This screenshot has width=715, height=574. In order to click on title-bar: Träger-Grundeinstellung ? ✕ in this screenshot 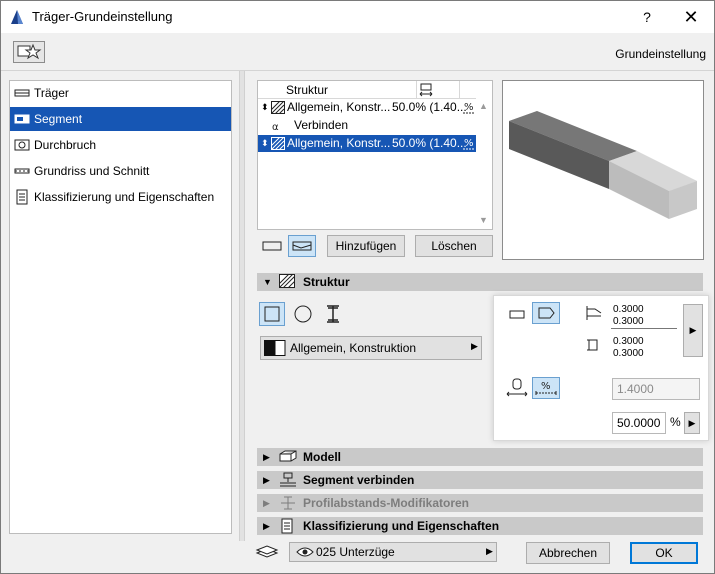, I will do `click(357, 17)`.